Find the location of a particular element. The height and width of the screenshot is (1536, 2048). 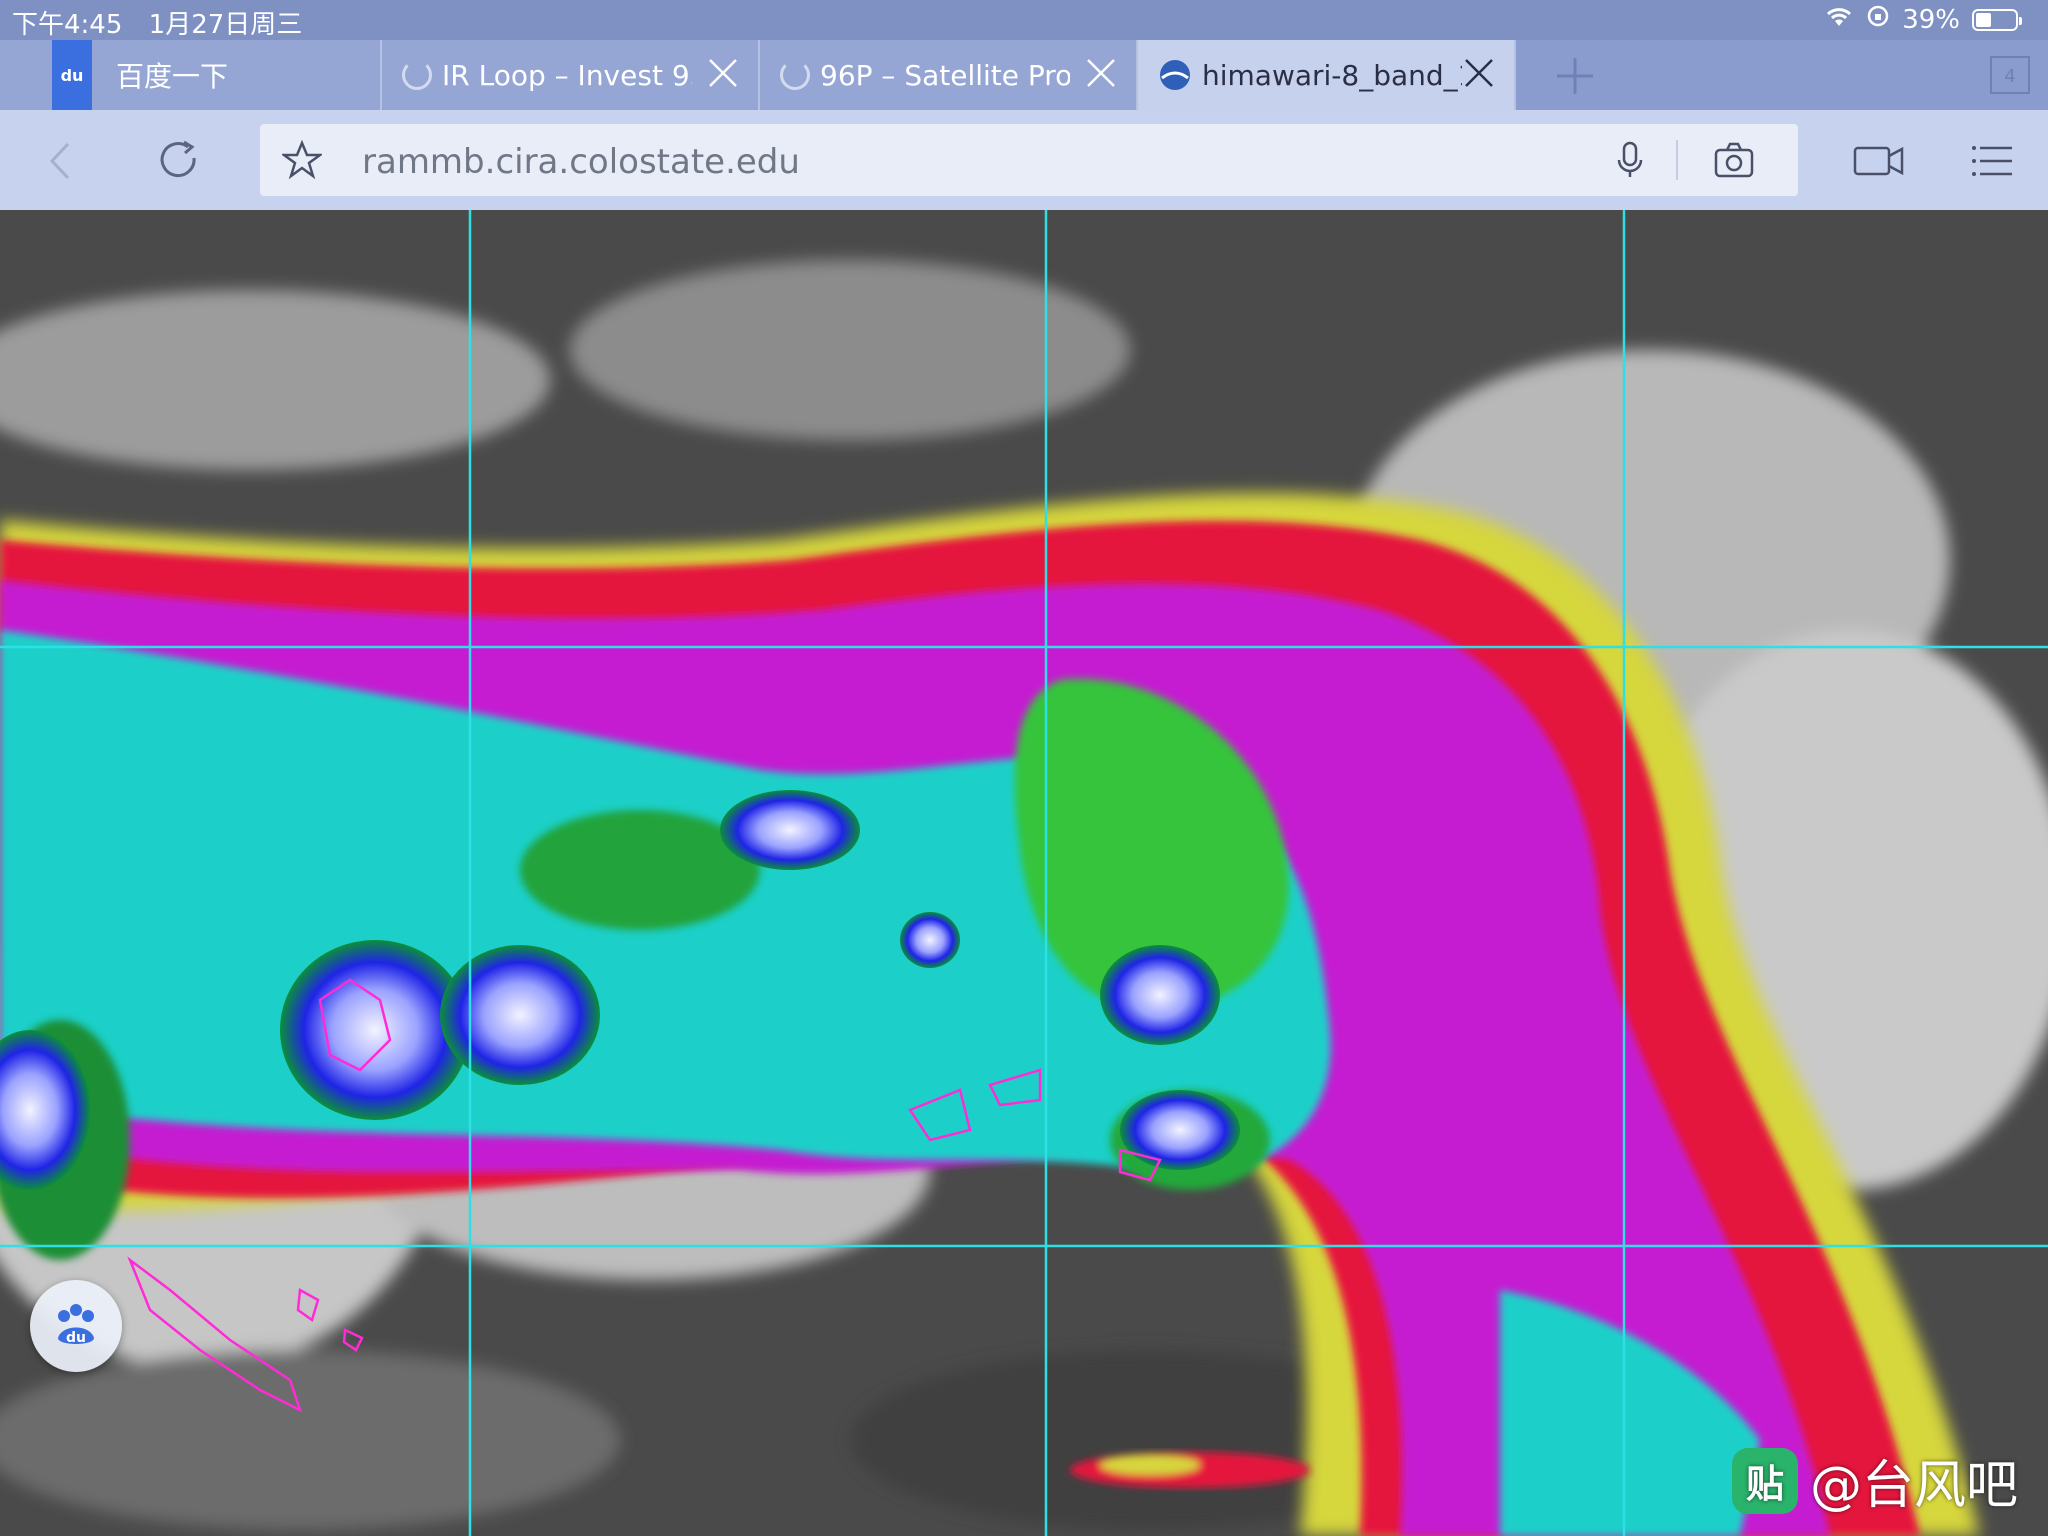

menu-icon is located at coordinates (1993, 161).